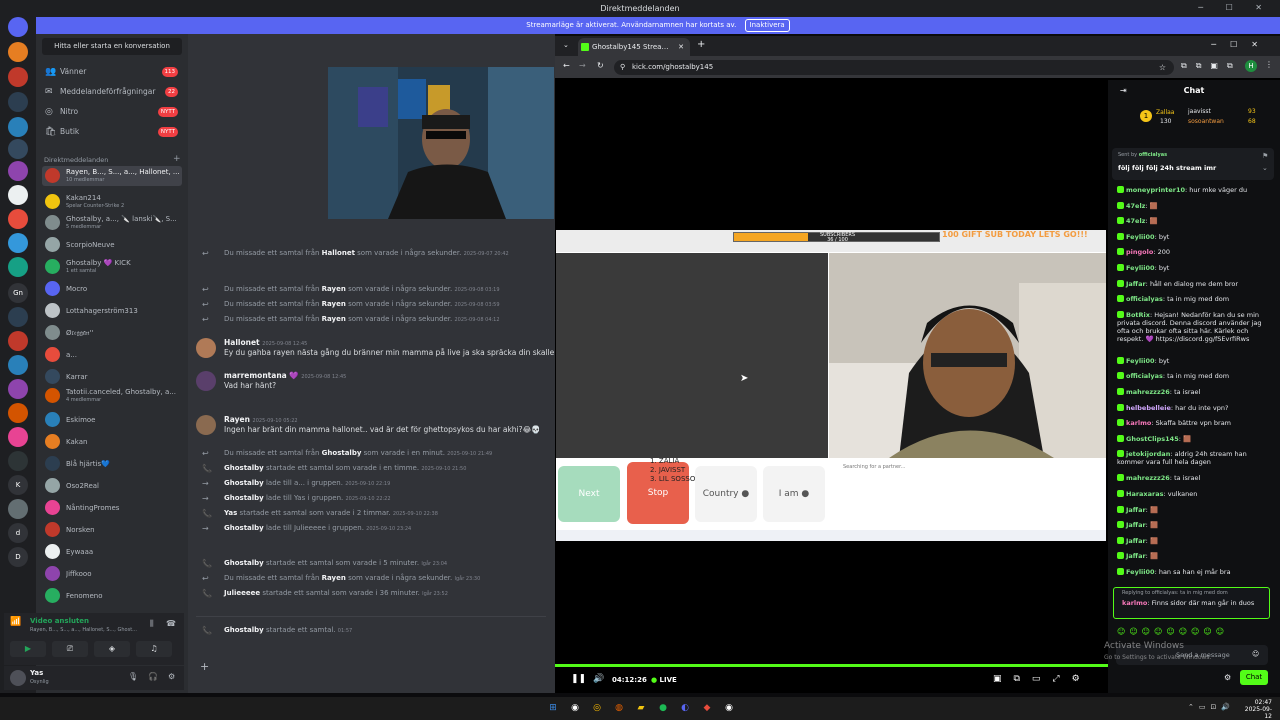 The height and width of the screenshot is (720, 1280). I want to click on pause-icon: ❚❚, so click(578, 679).